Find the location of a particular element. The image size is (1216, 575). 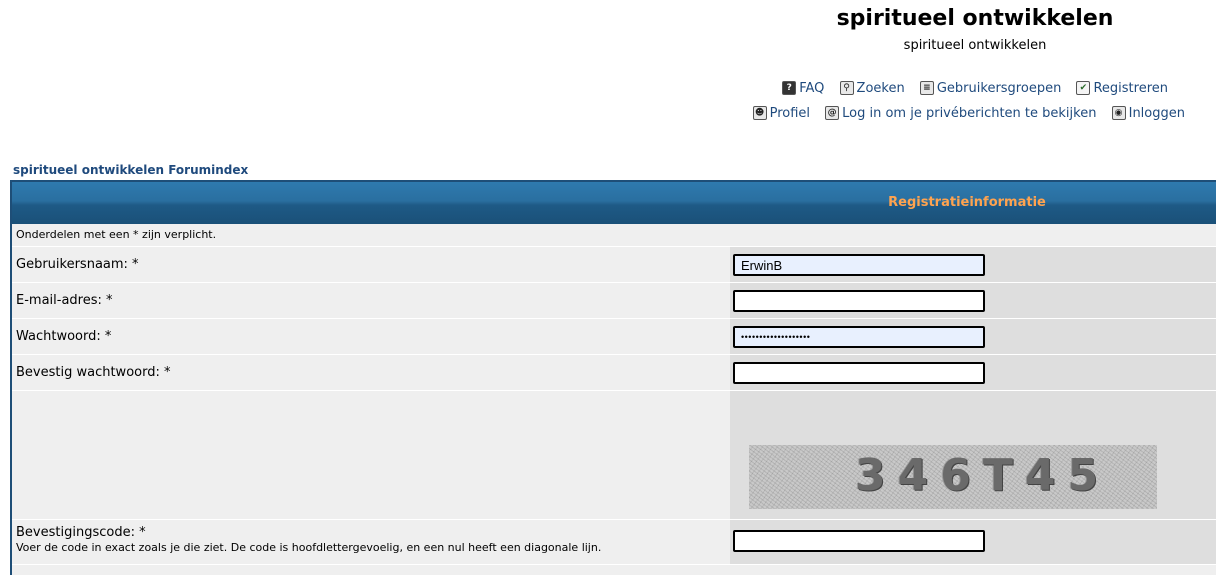

search-icon: ⚲ is located at coordinates (846, 88).